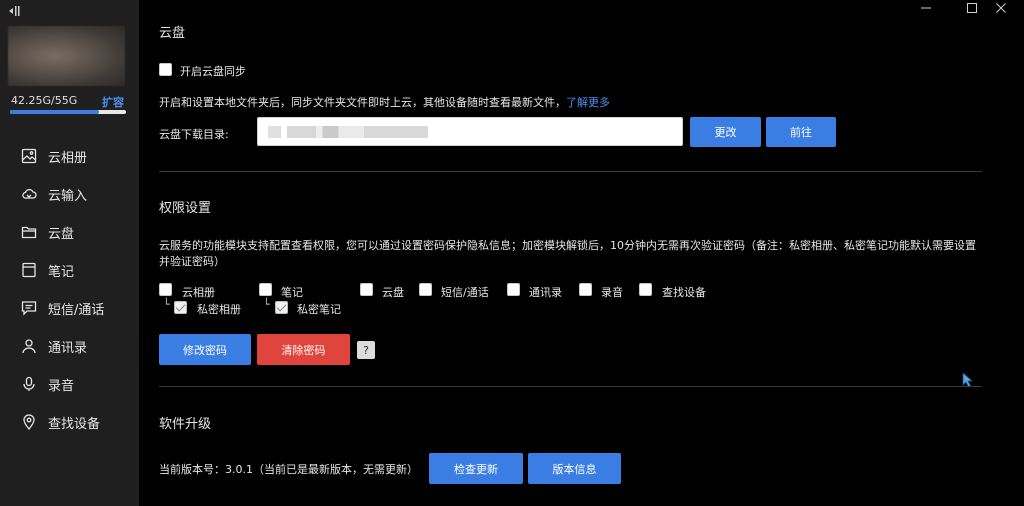  What do you see at coordinates (61, 234) in the screenshot?
I see `sidebar-item-label: 云盘` at bounding box center [61, 234].